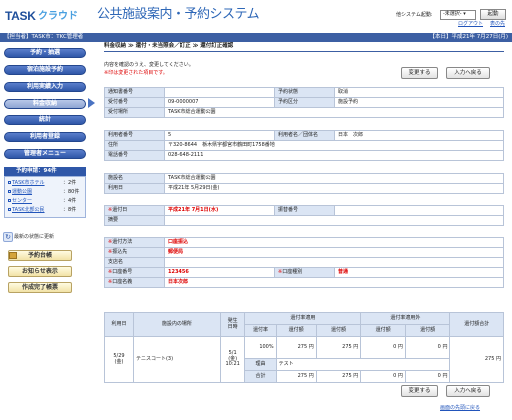  What do you see at coordinates (304, 272) in the screenshot?
I see `account-type-label: ※口座種別` at bounding box center [304, 272].